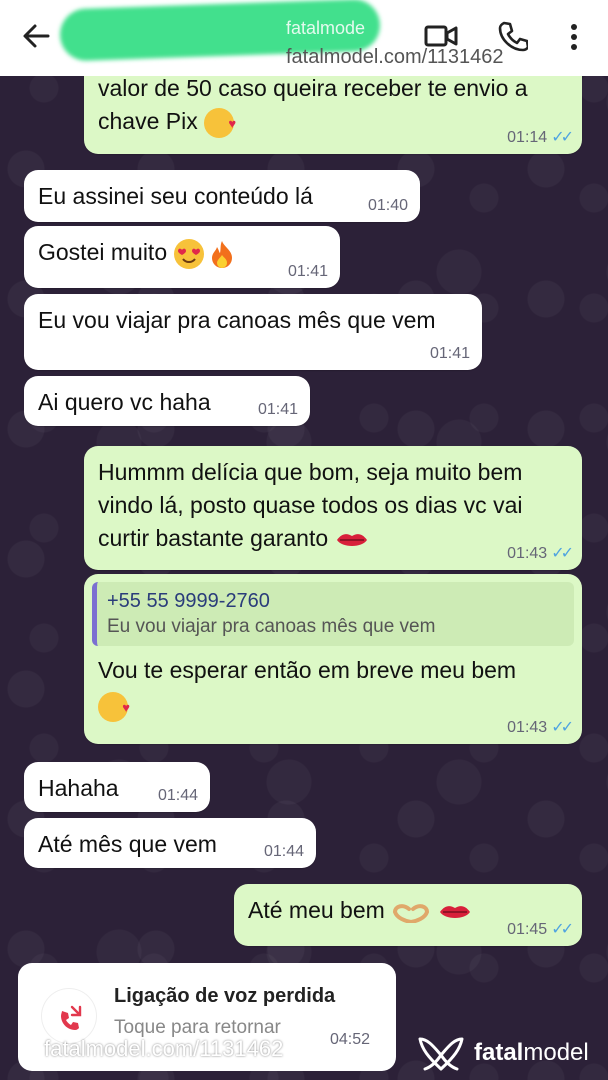 This screenshot has height=1080, width=608. I want to click on message-text: Eu assinei seu conteúdo lá, so click(175, 196).